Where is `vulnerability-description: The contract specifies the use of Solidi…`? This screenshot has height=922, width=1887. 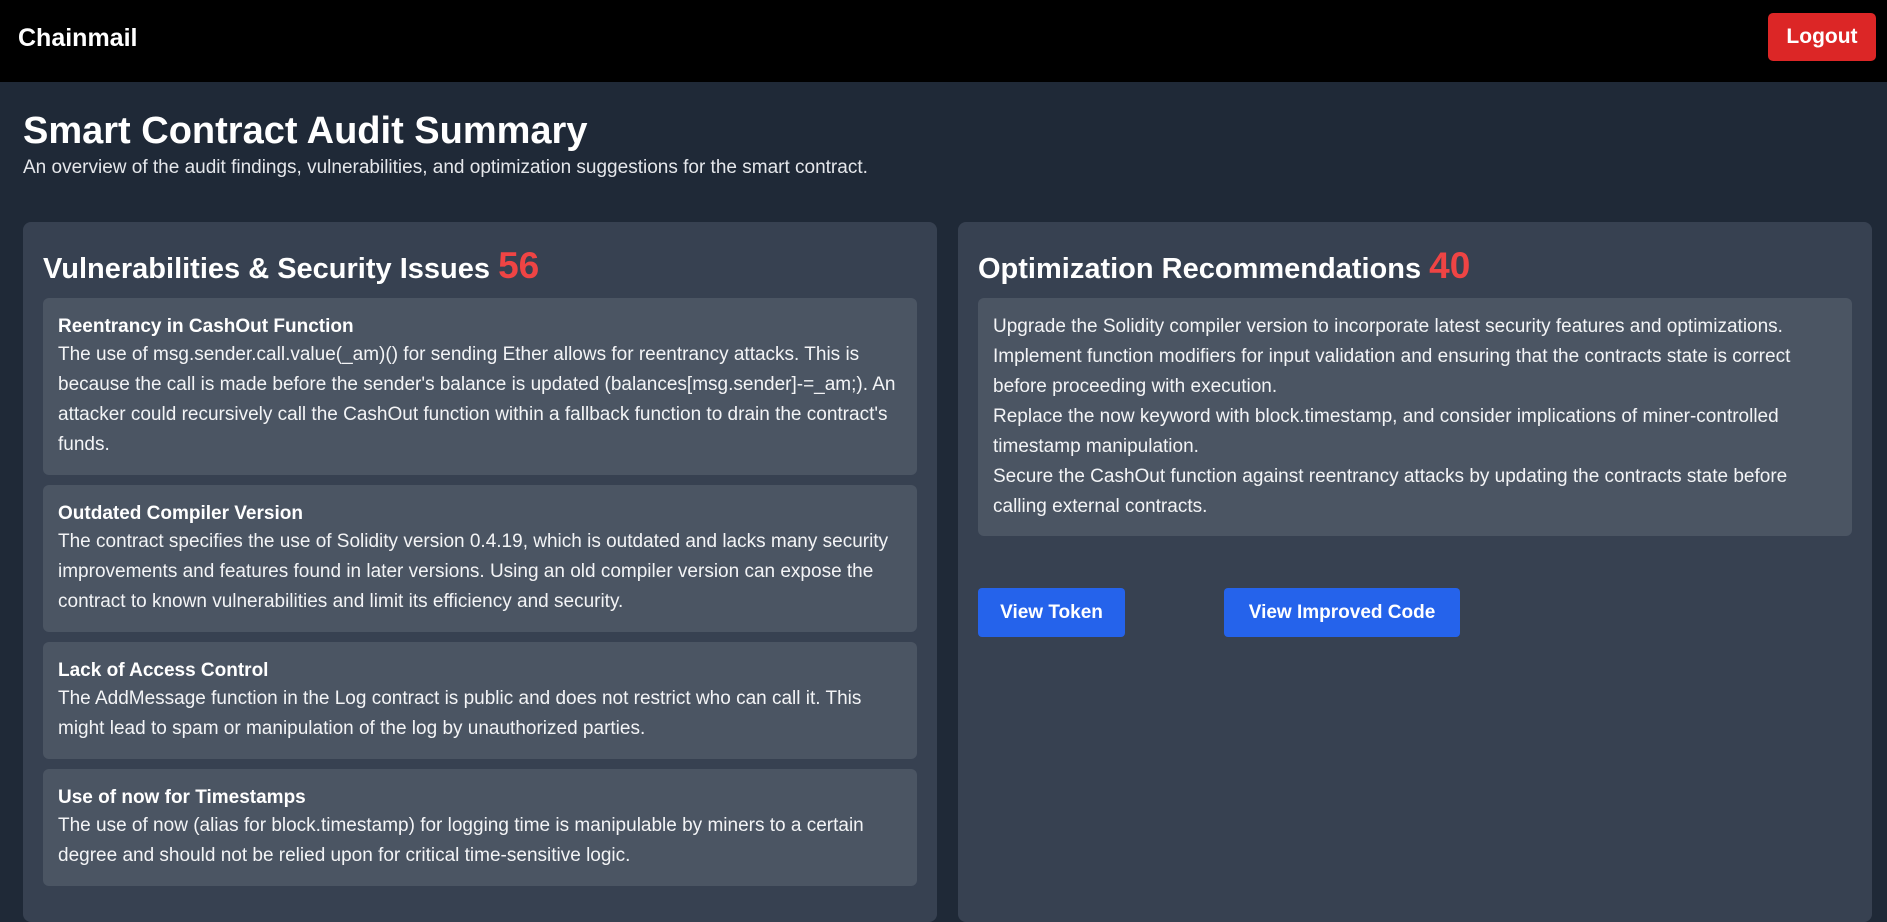
vulnerability-description: The contract specifies the use of Solidi… is located at coordinates (473, 571).